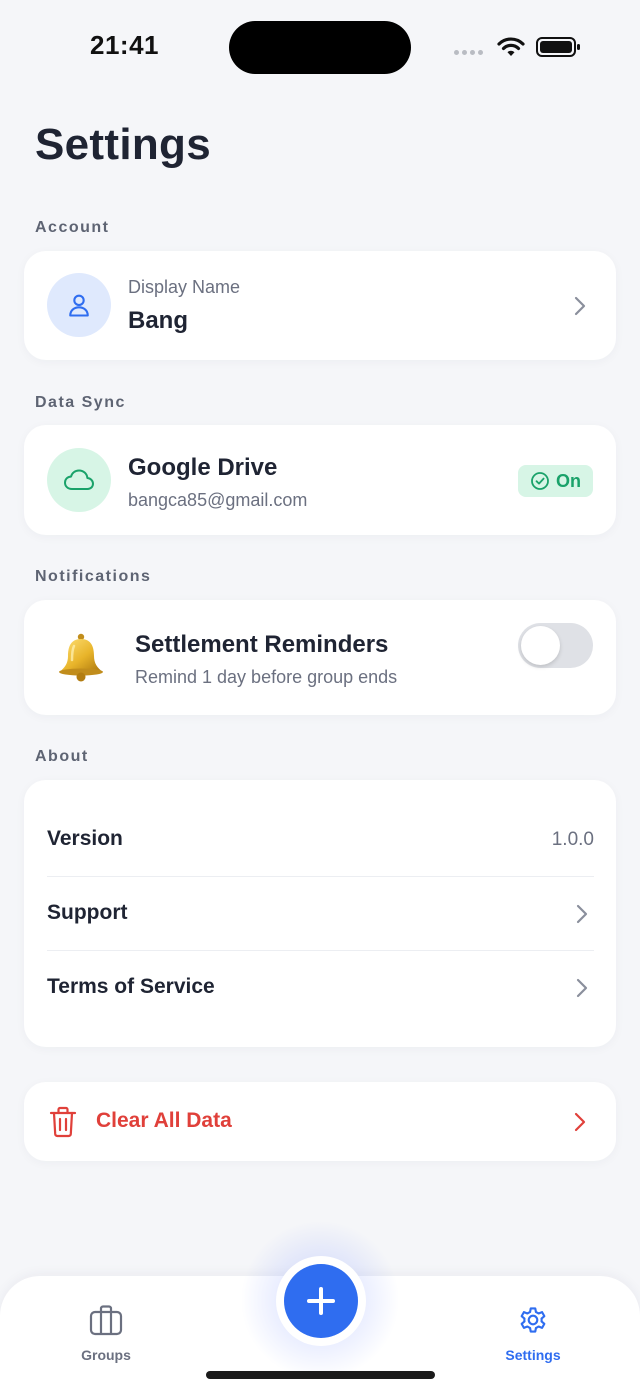  What do you see at coordinates (533, 1320) in the screenshot?
I see `gear-icon` at bounding box center [533, 1320].